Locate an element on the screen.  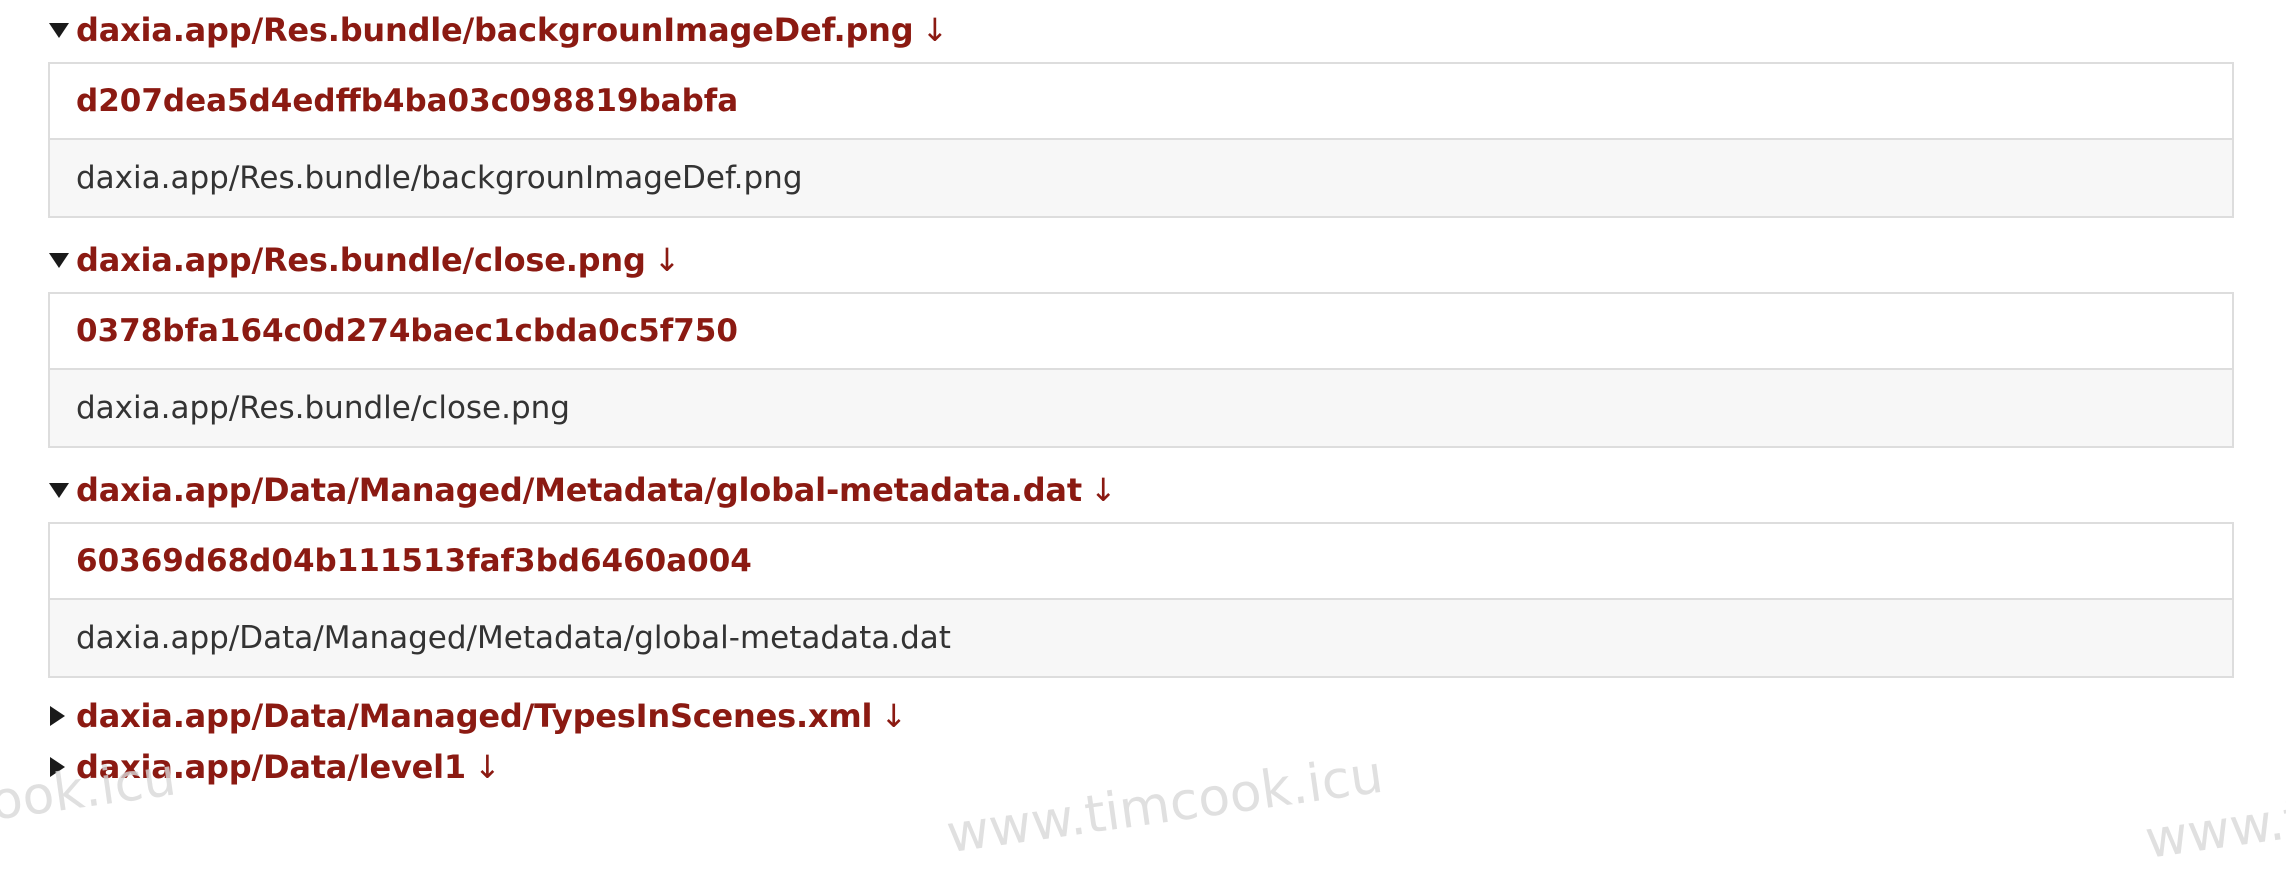
file-path-link: daxia.app/Data/level1 is located at coordinates (271, 767).